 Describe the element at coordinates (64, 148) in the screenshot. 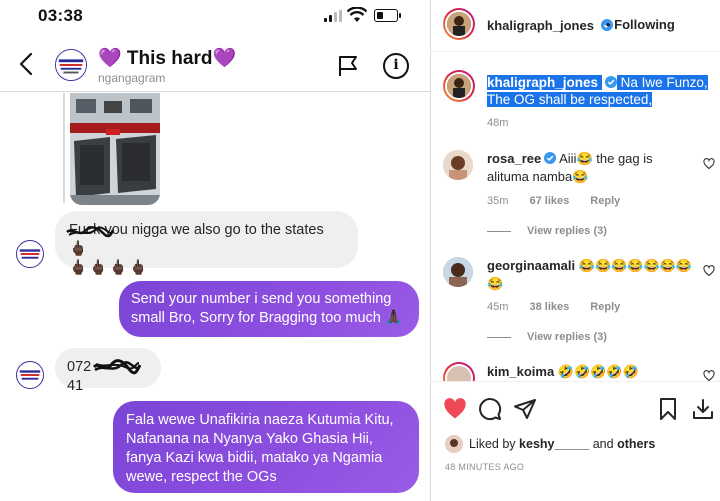

I see `reply-thread-line` at that location.